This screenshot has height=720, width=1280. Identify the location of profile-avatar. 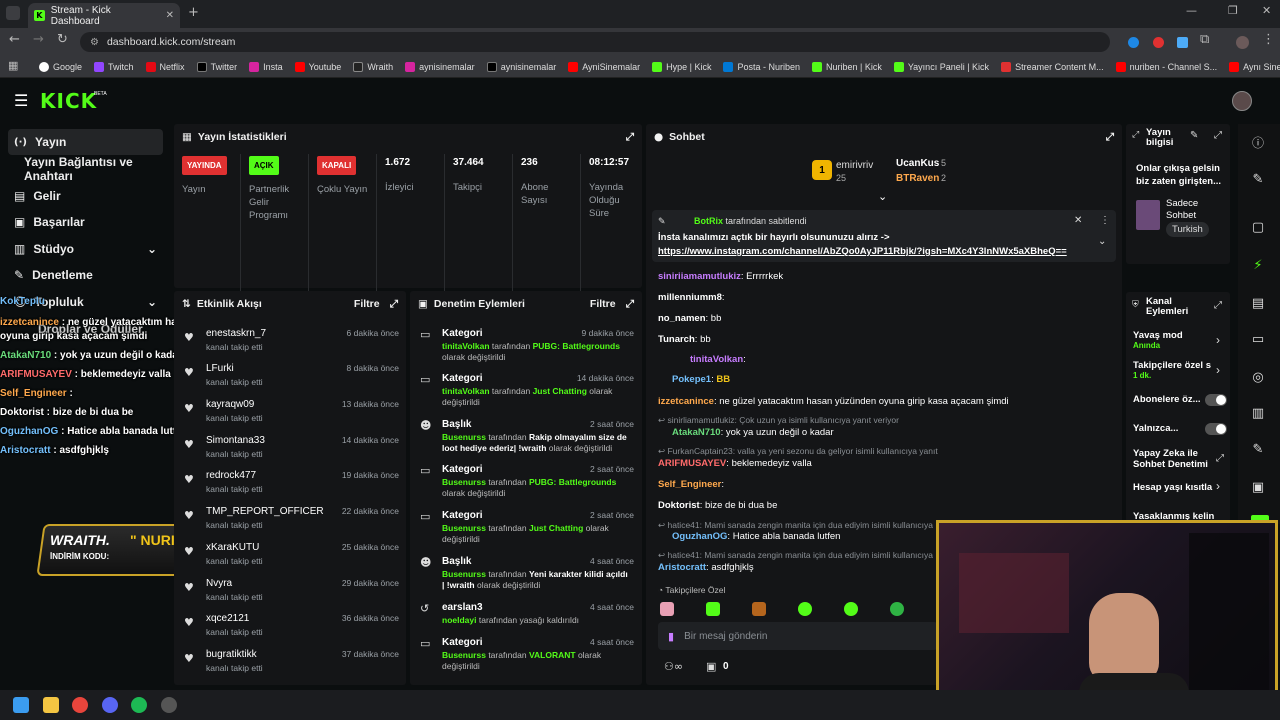
(1242, 42).